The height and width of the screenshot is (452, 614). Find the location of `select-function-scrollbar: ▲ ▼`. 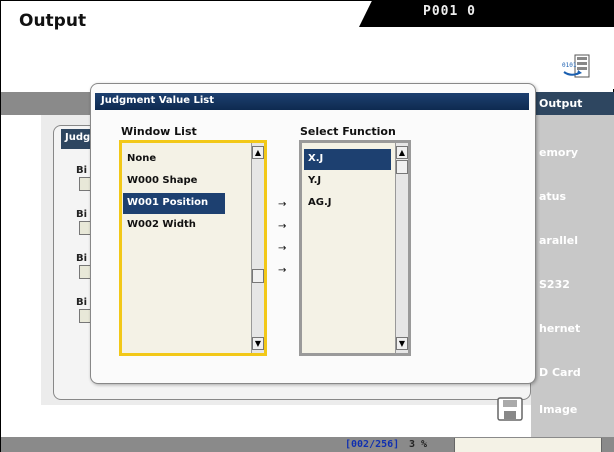

select-function-scrollbar: ▲ ▼ is located at coordinates (401, 248).